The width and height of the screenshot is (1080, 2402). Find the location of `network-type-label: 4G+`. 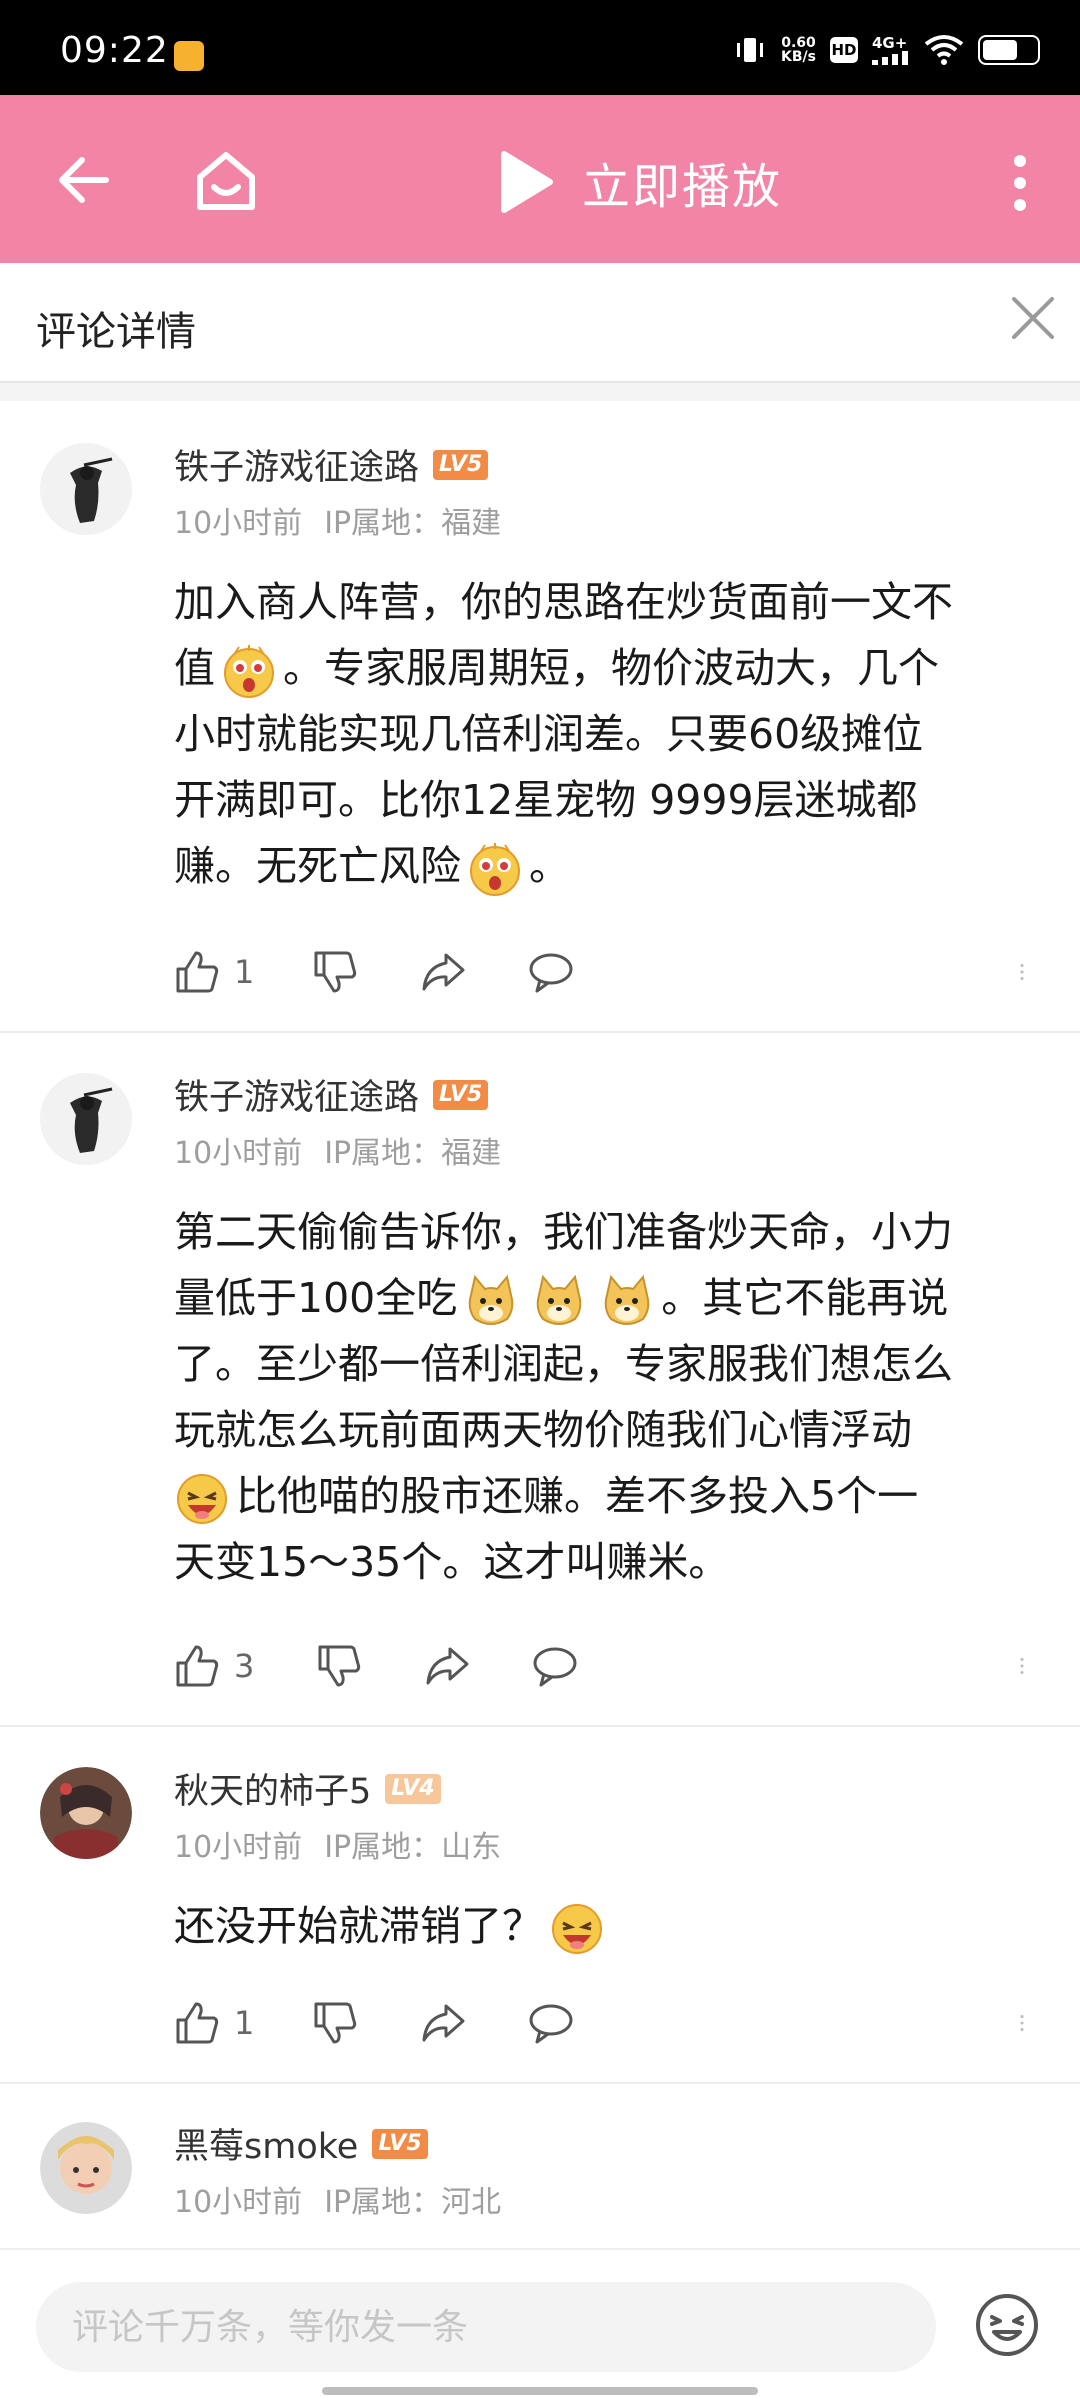

network-type-label: 4G+ is located at coordinates (890, 42).